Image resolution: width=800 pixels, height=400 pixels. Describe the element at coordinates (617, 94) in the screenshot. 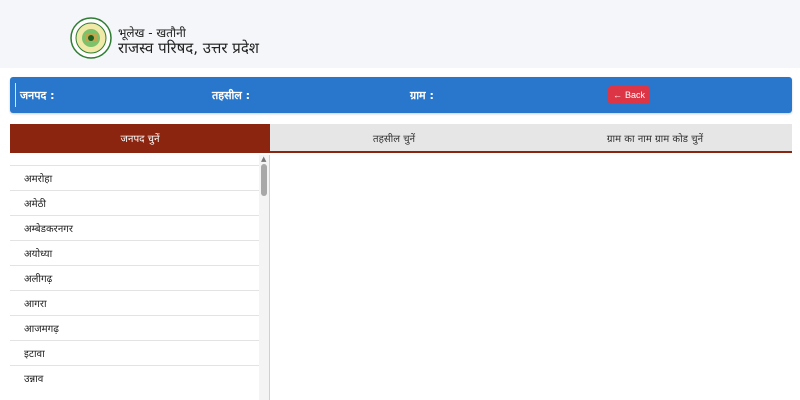

I see `arrow-left-icon: ←` at that location.